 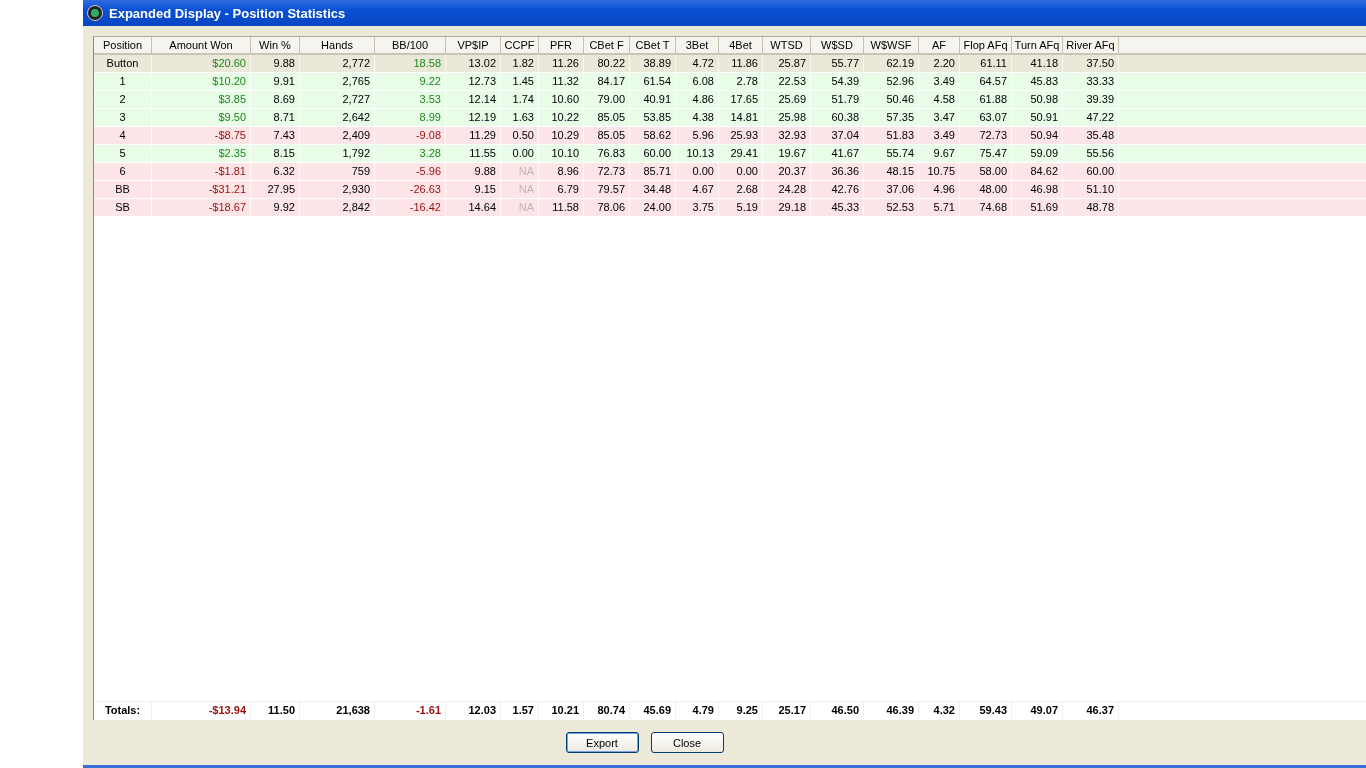 I want to click on table-cell: 2.78, so click(x=741, y=81).